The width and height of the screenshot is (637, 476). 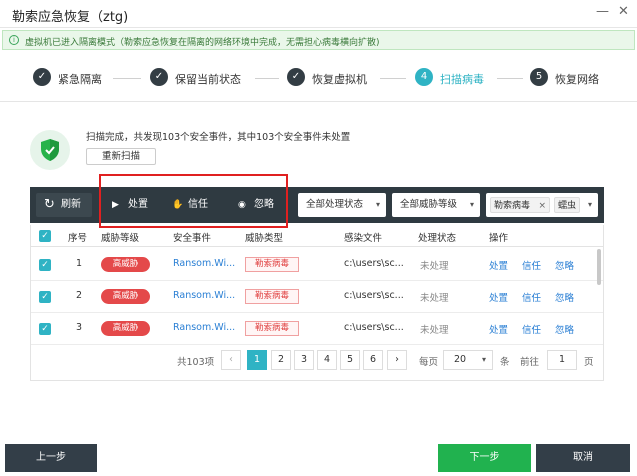 I want to click on page-size-select: 20 ▾, so click(x=468, y=360).